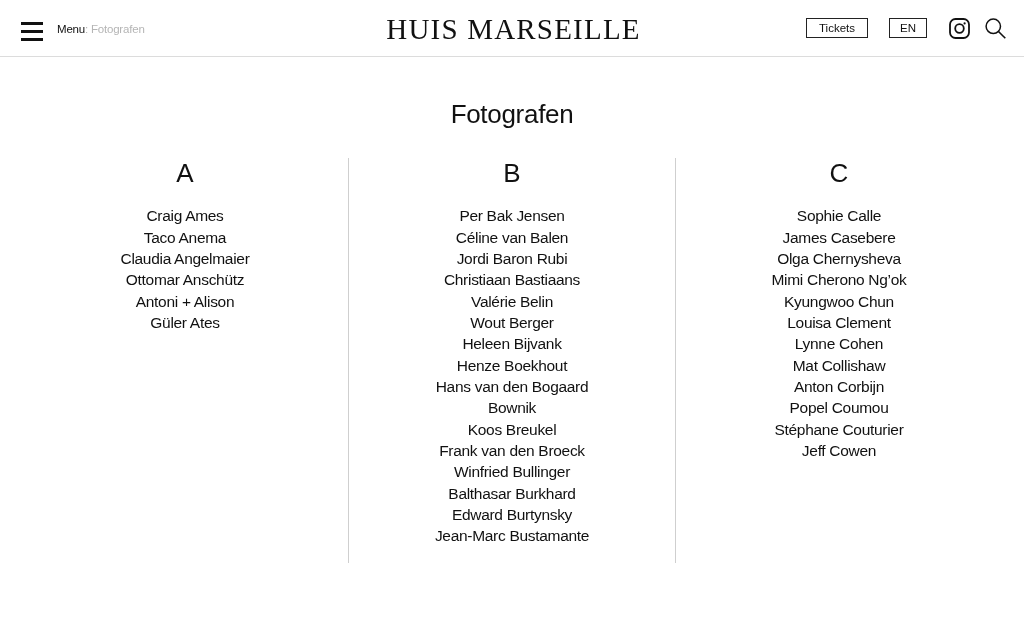 The image size is (1024, 641). What do you see at coordinates (839, 429) in the screenshot?
I see `photographer-link: Stéphane Couturier` at bounding box center [839, 429].